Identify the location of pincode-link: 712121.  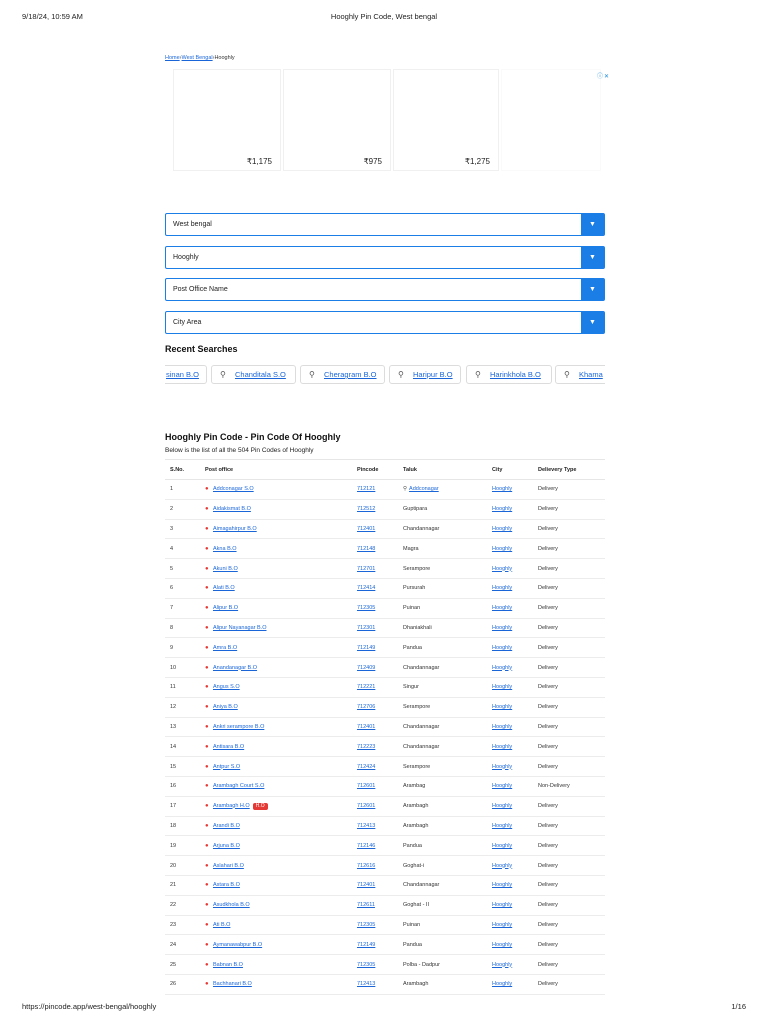
(366, 489).